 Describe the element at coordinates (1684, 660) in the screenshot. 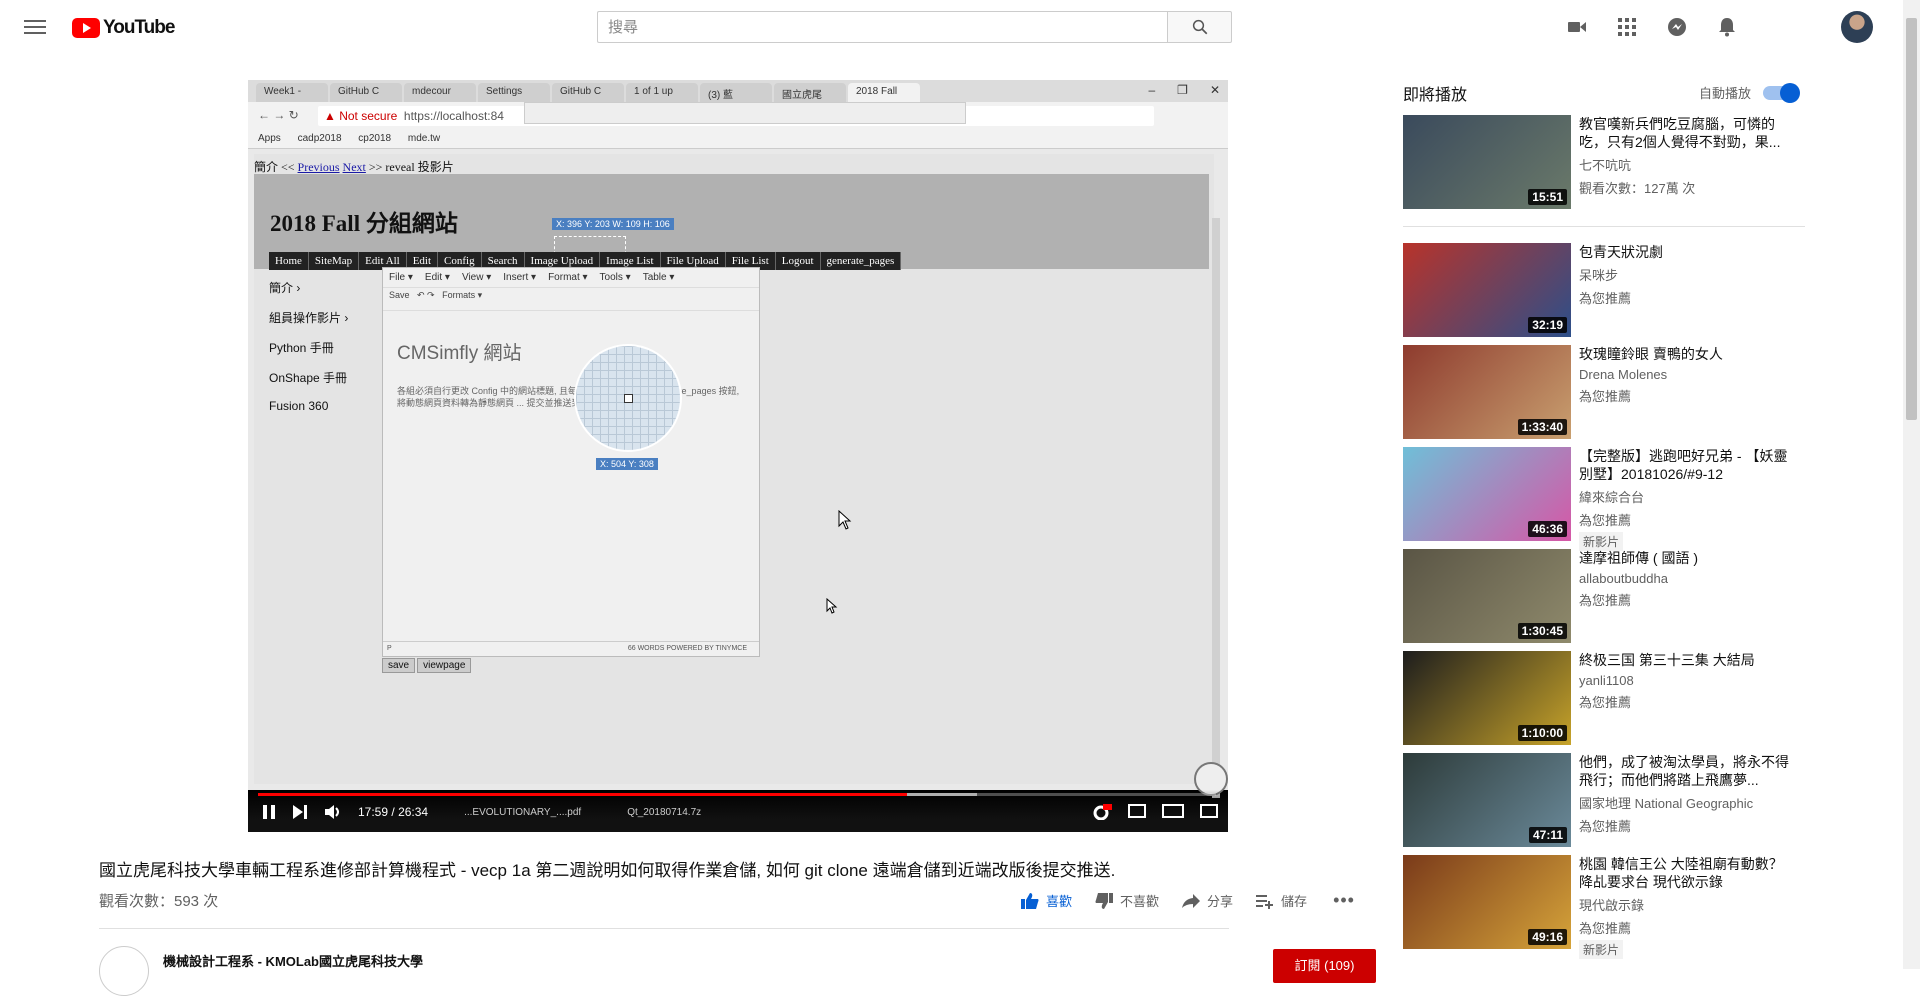

I see `recommendation-title: 終极三国 第三十三集 大結局` at that location.